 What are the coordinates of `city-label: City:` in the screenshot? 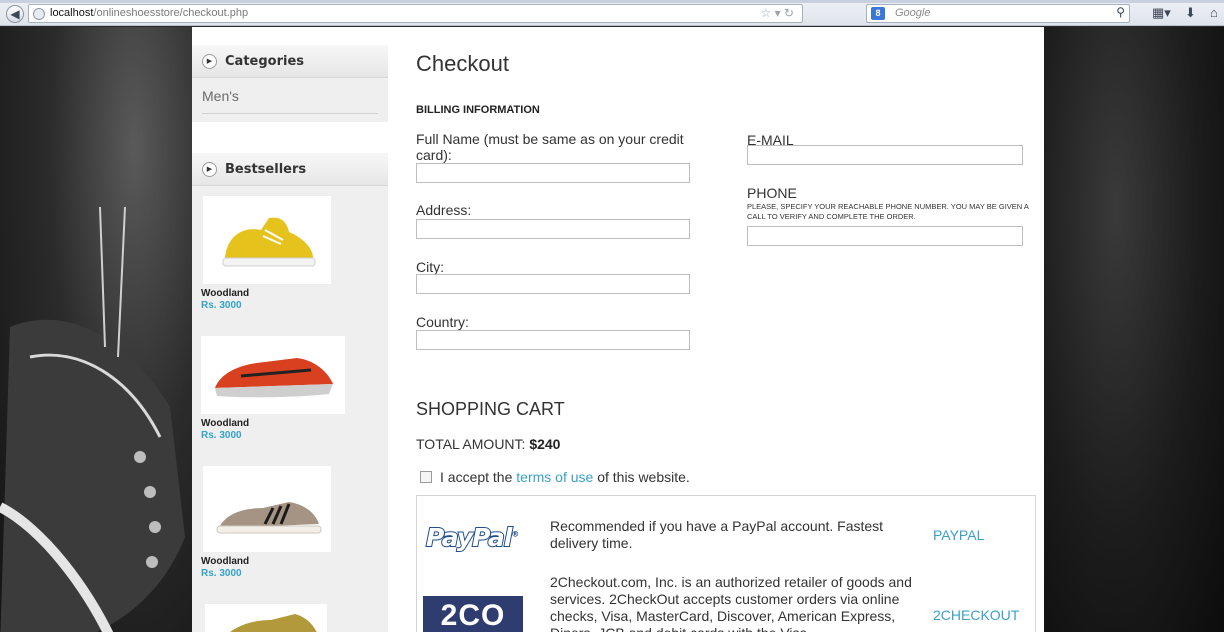 It's located at (430, 267).